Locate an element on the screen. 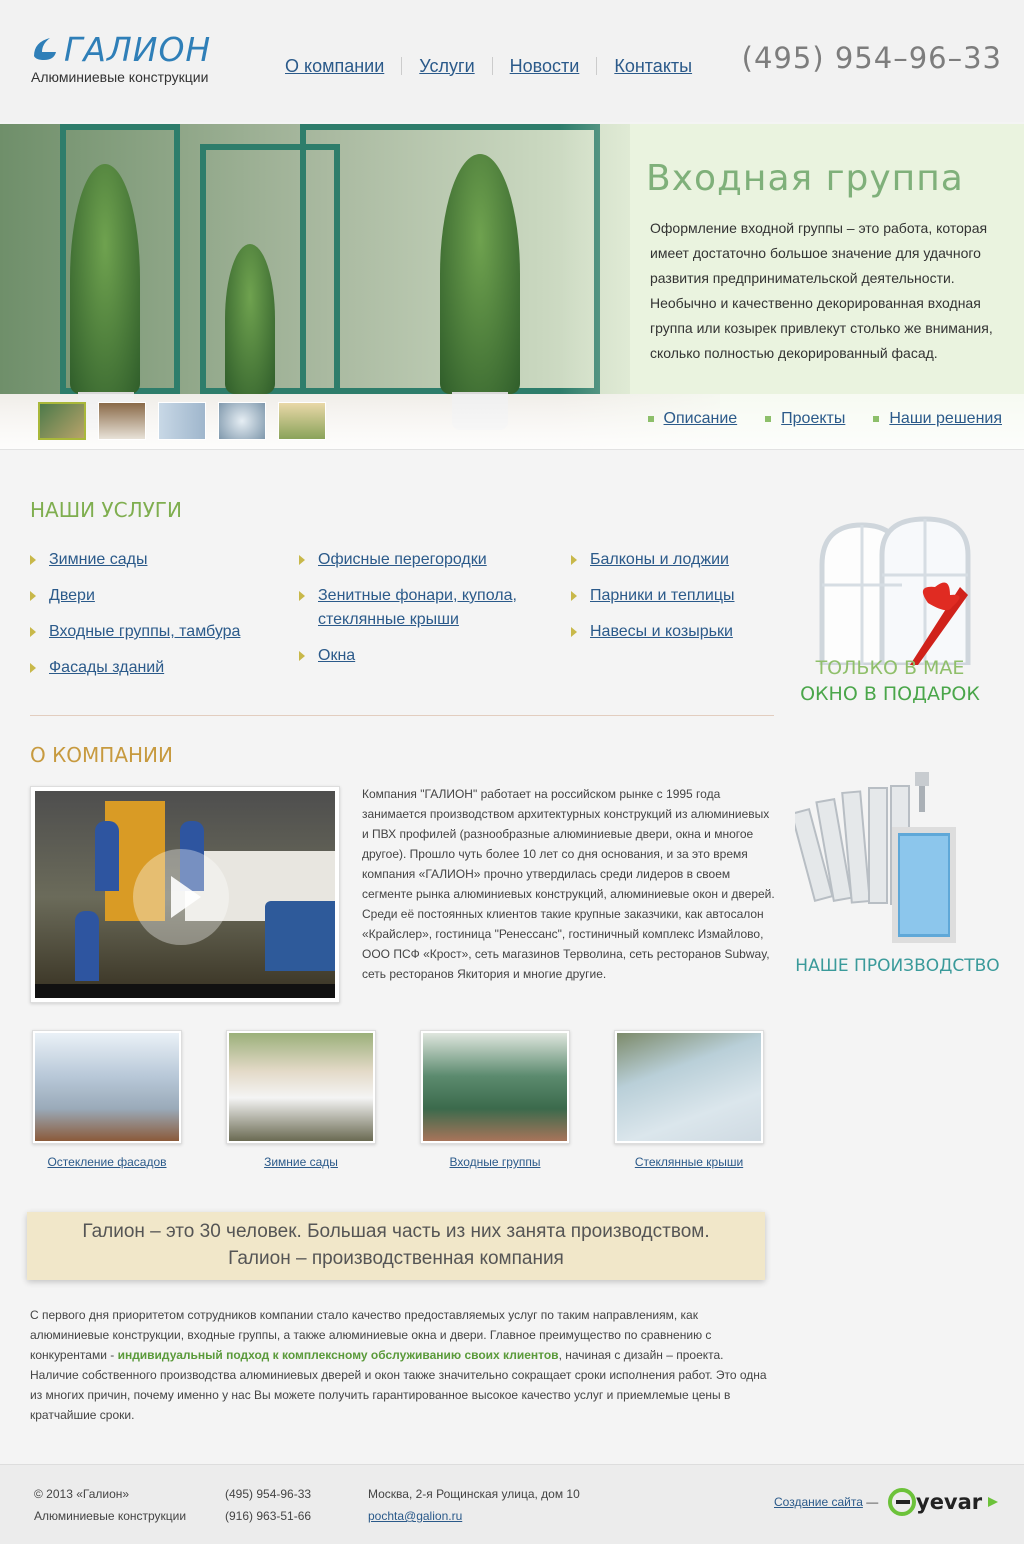 The image size is (1024, 1544). company-video is located at coordinates (185, 894).